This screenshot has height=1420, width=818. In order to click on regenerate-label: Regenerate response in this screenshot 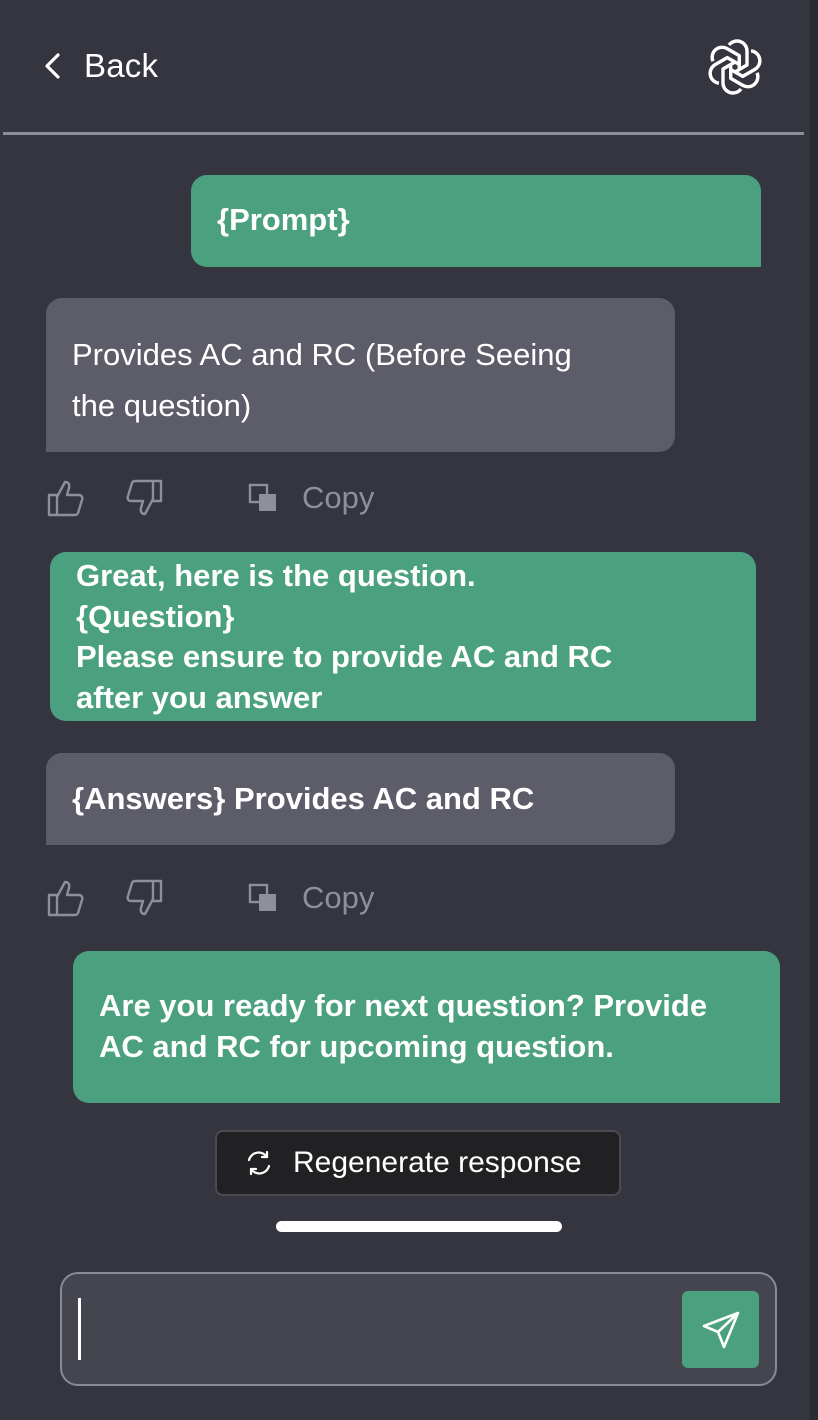, I will do `click(437, 1162)`.